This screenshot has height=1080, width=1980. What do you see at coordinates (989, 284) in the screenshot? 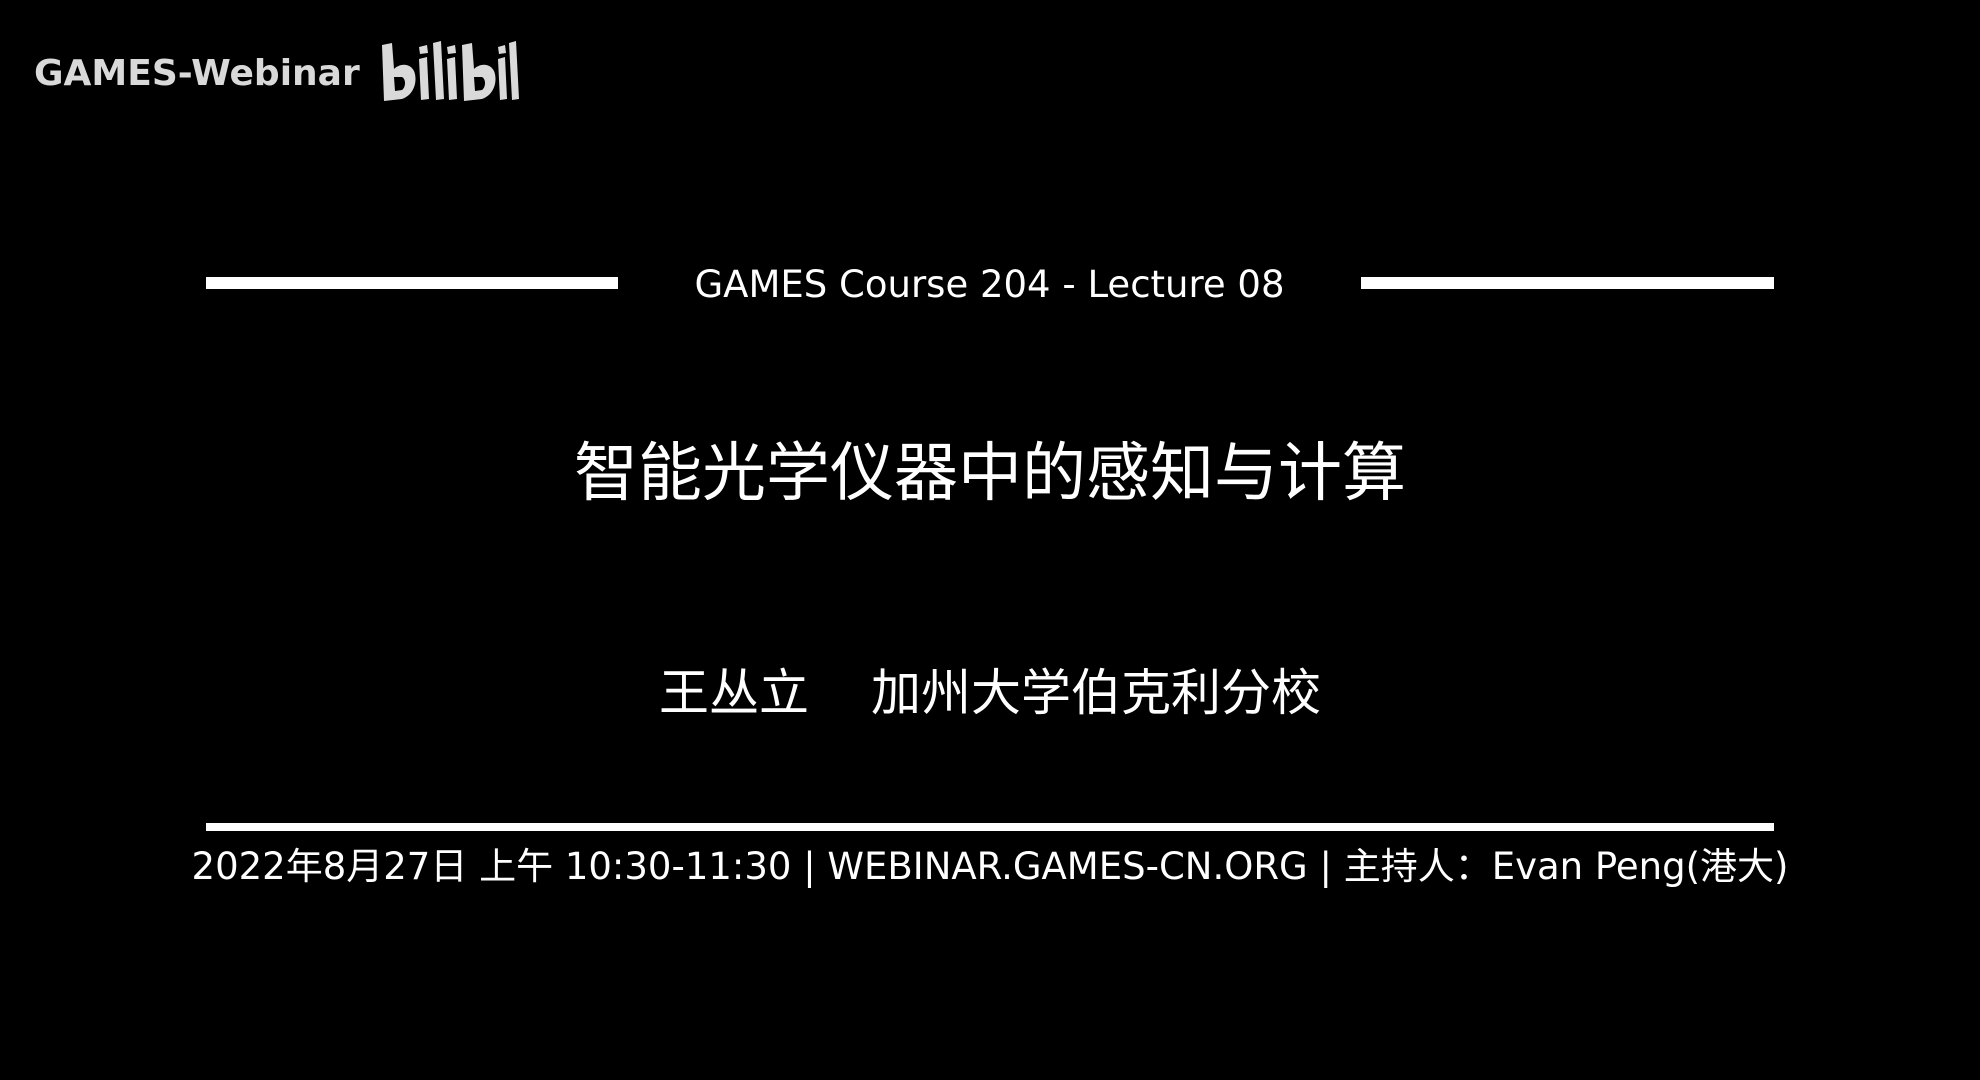
I see `course-label: GAMES Course 204 - Lecture 08` at bounding box center [989, 284].